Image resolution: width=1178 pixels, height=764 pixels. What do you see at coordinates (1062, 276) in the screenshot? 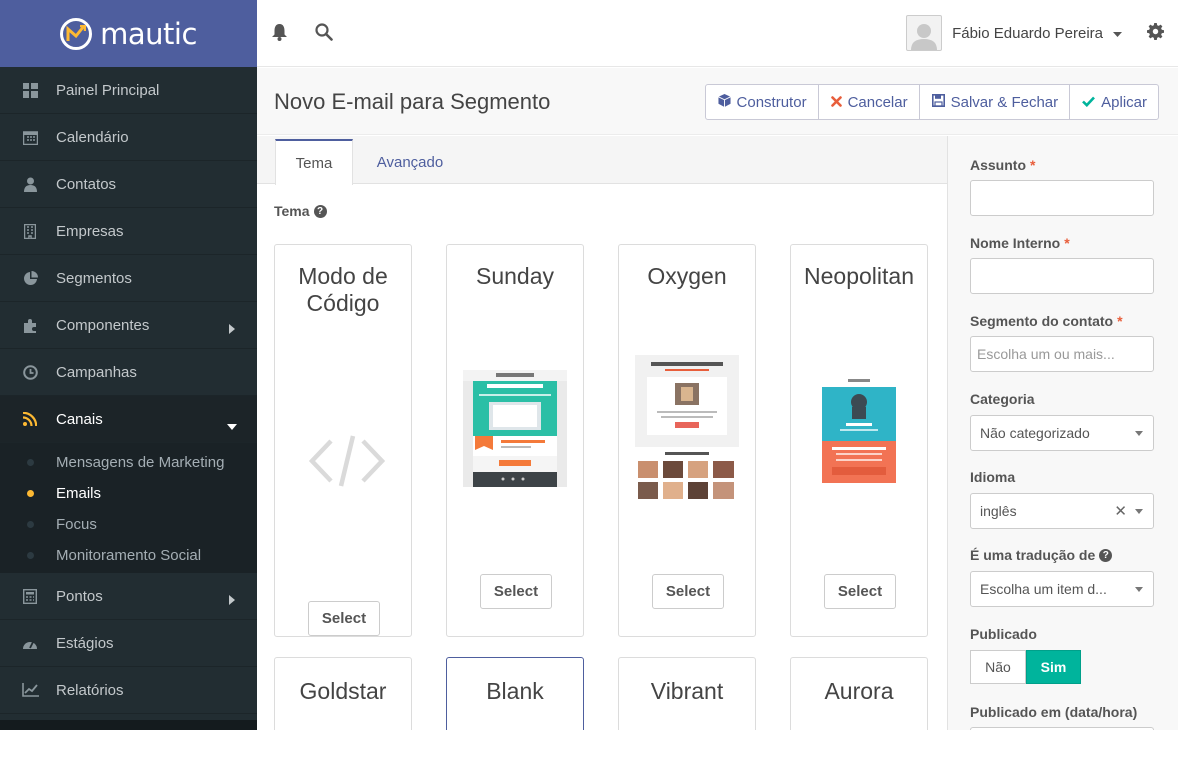
I see `internal-name-input` at bounding box center [1062, 276].